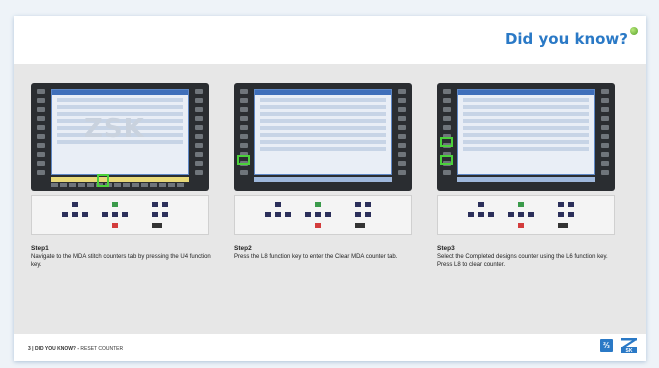 Image resolution: width=659 pixels, height=368 pixels. What do you see at coordinates (40, 248) in the screenshot?
I see `step-title: Step1` at bounding box center [40, 248].